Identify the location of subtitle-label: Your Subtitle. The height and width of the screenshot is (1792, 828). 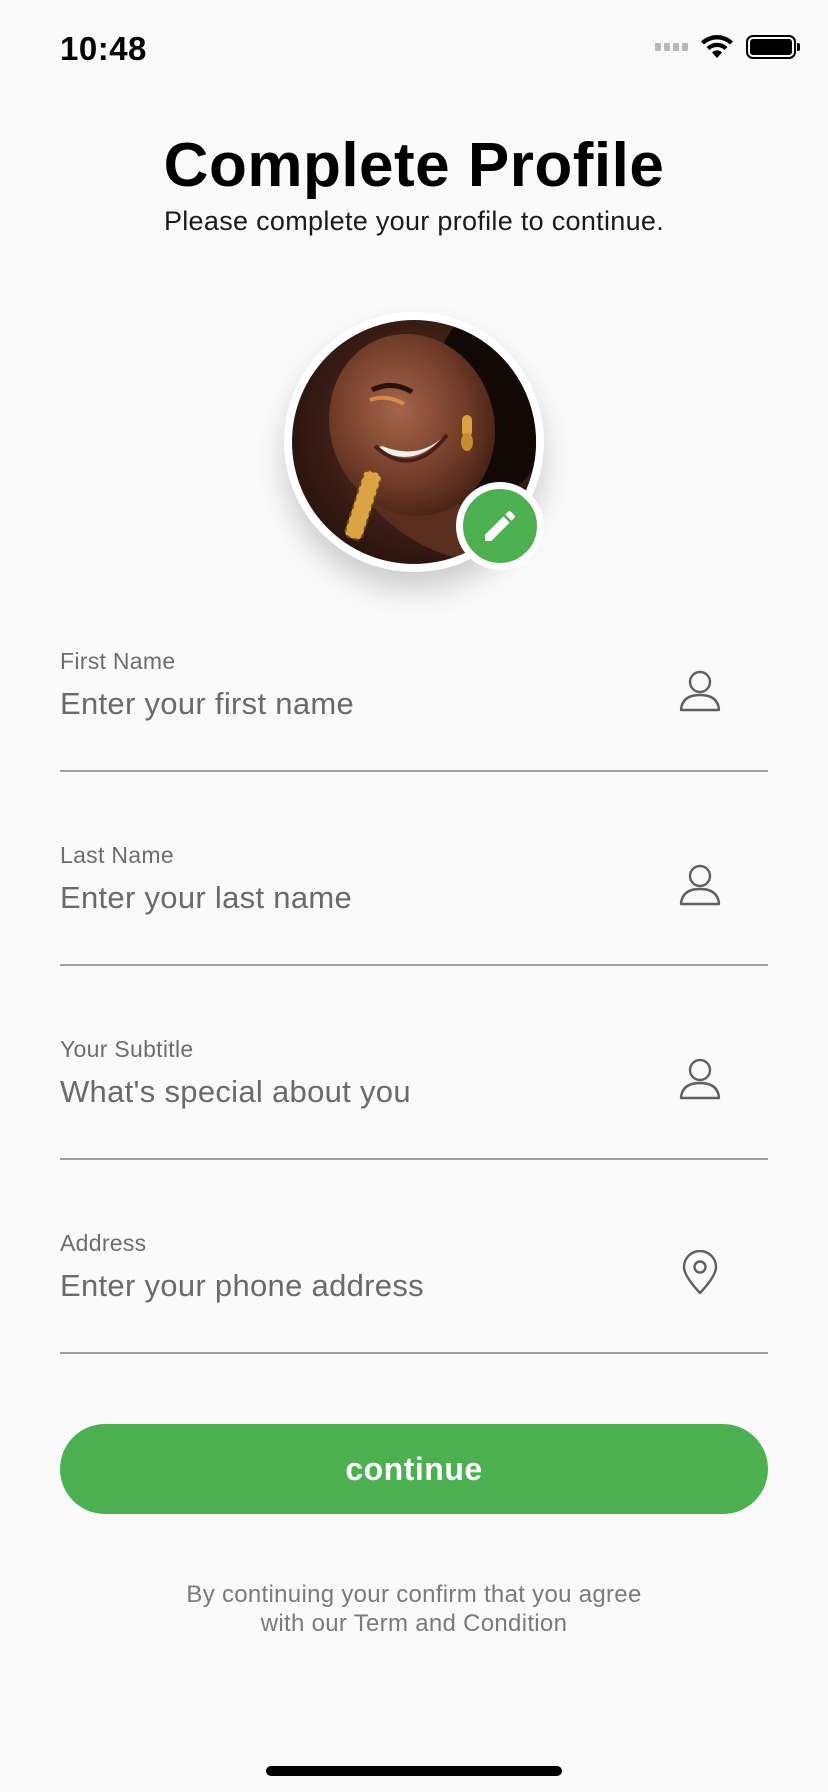
(127, 1049).